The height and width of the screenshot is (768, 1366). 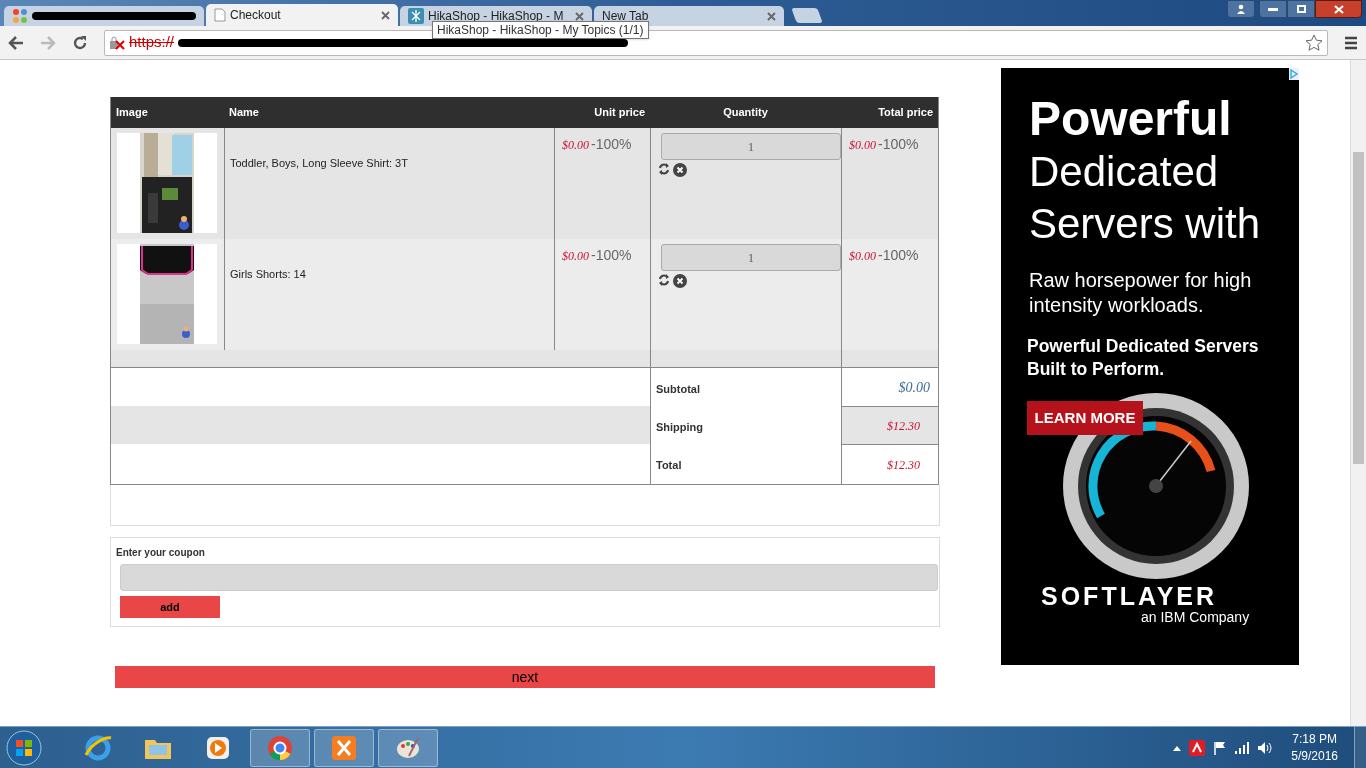 What do you see at coordinates (80, 42) in the screenshot?
I see `reload-icon` at bounding box center [80, 42].